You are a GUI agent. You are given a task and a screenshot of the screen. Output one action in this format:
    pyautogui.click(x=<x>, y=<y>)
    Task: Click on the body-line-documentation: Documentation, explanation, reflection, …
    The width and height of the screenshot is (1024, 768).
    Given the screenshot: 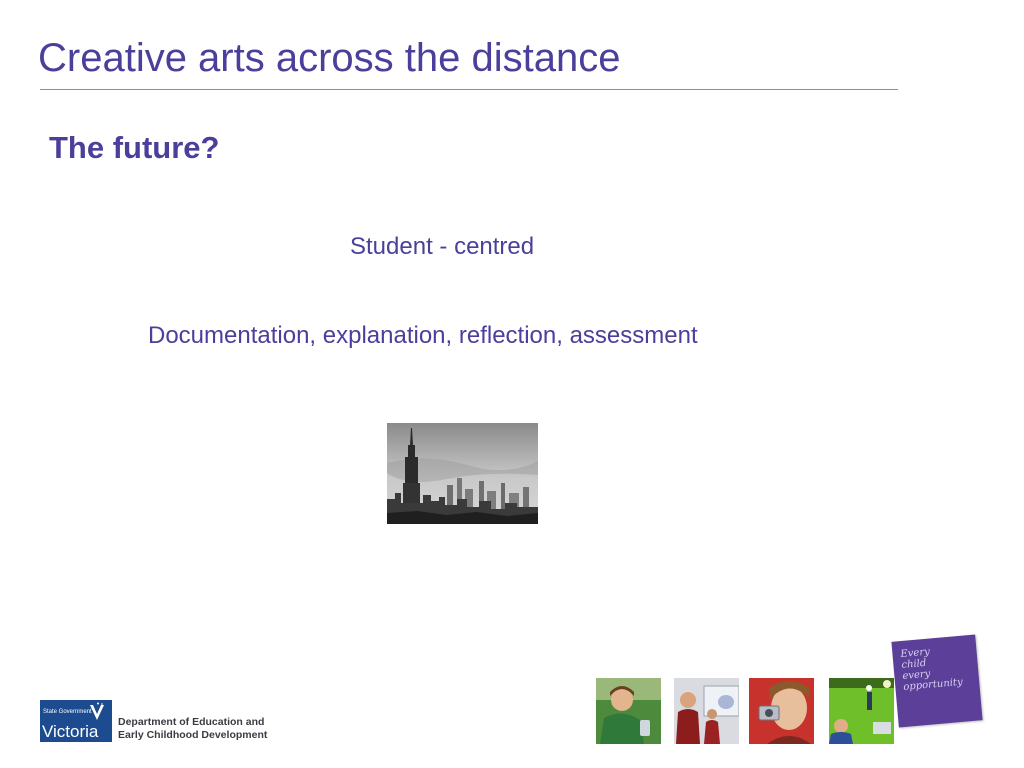 What is the action you would take?
    pyautogui.click(x=423, y=335)
    